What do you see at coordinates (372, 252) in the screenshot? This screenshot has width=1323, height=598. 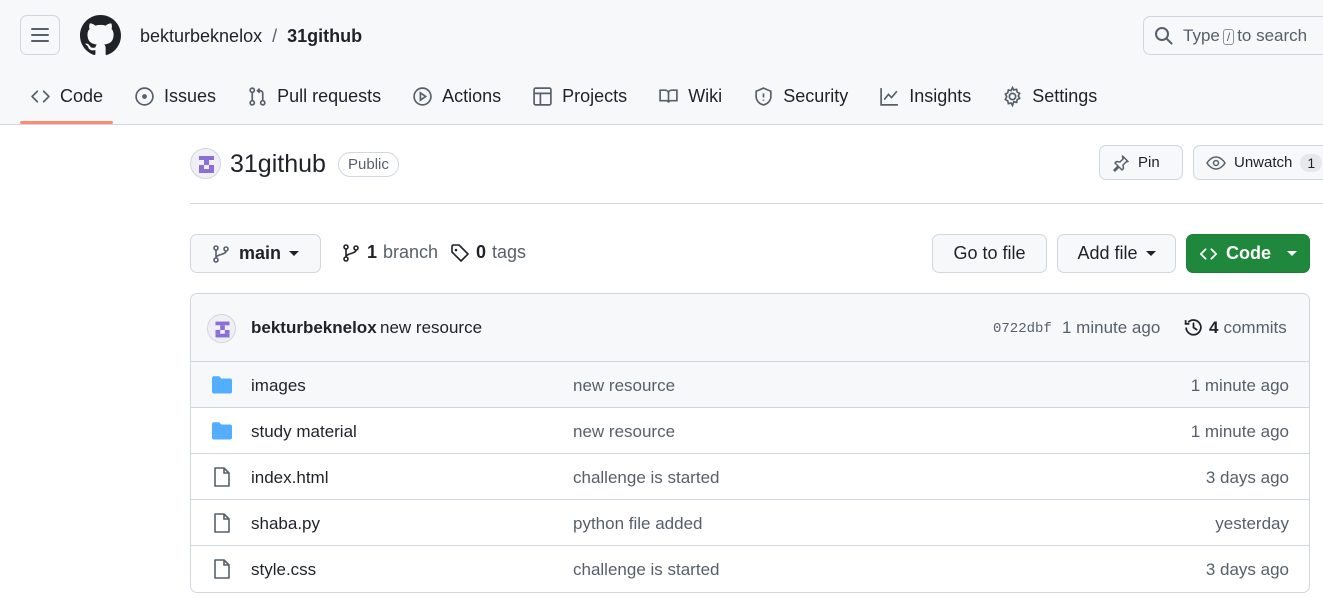 I see `branch-count: 1` at bounding box center [372, 252].